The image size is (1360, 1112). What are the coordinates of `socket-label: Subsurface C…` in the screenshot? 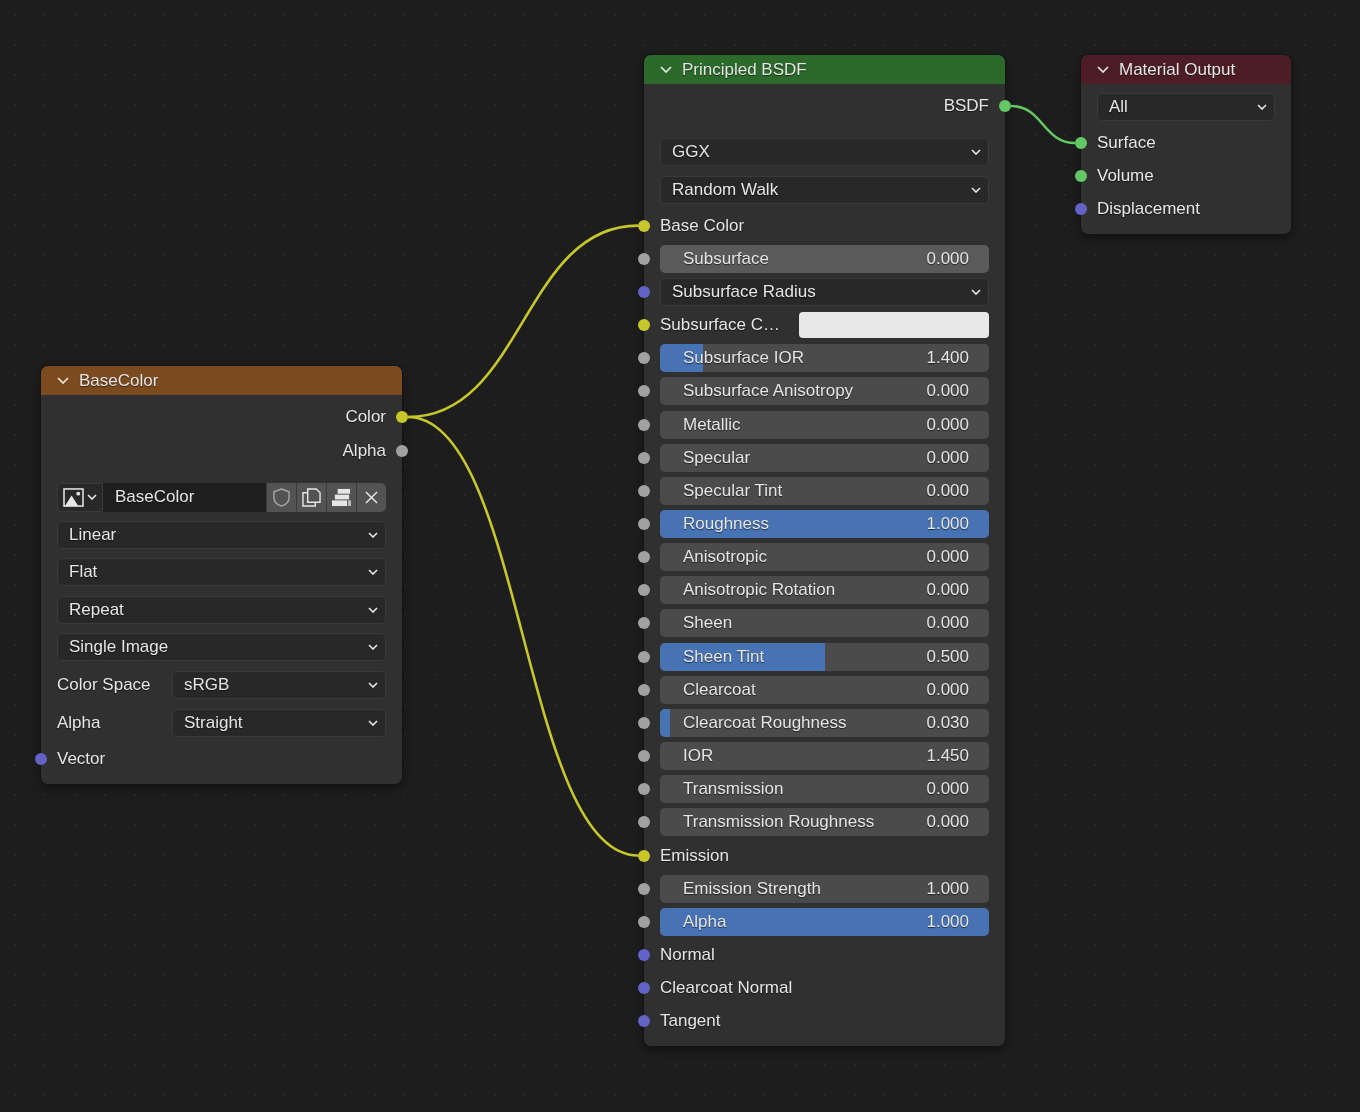 It's located at (720, 325).